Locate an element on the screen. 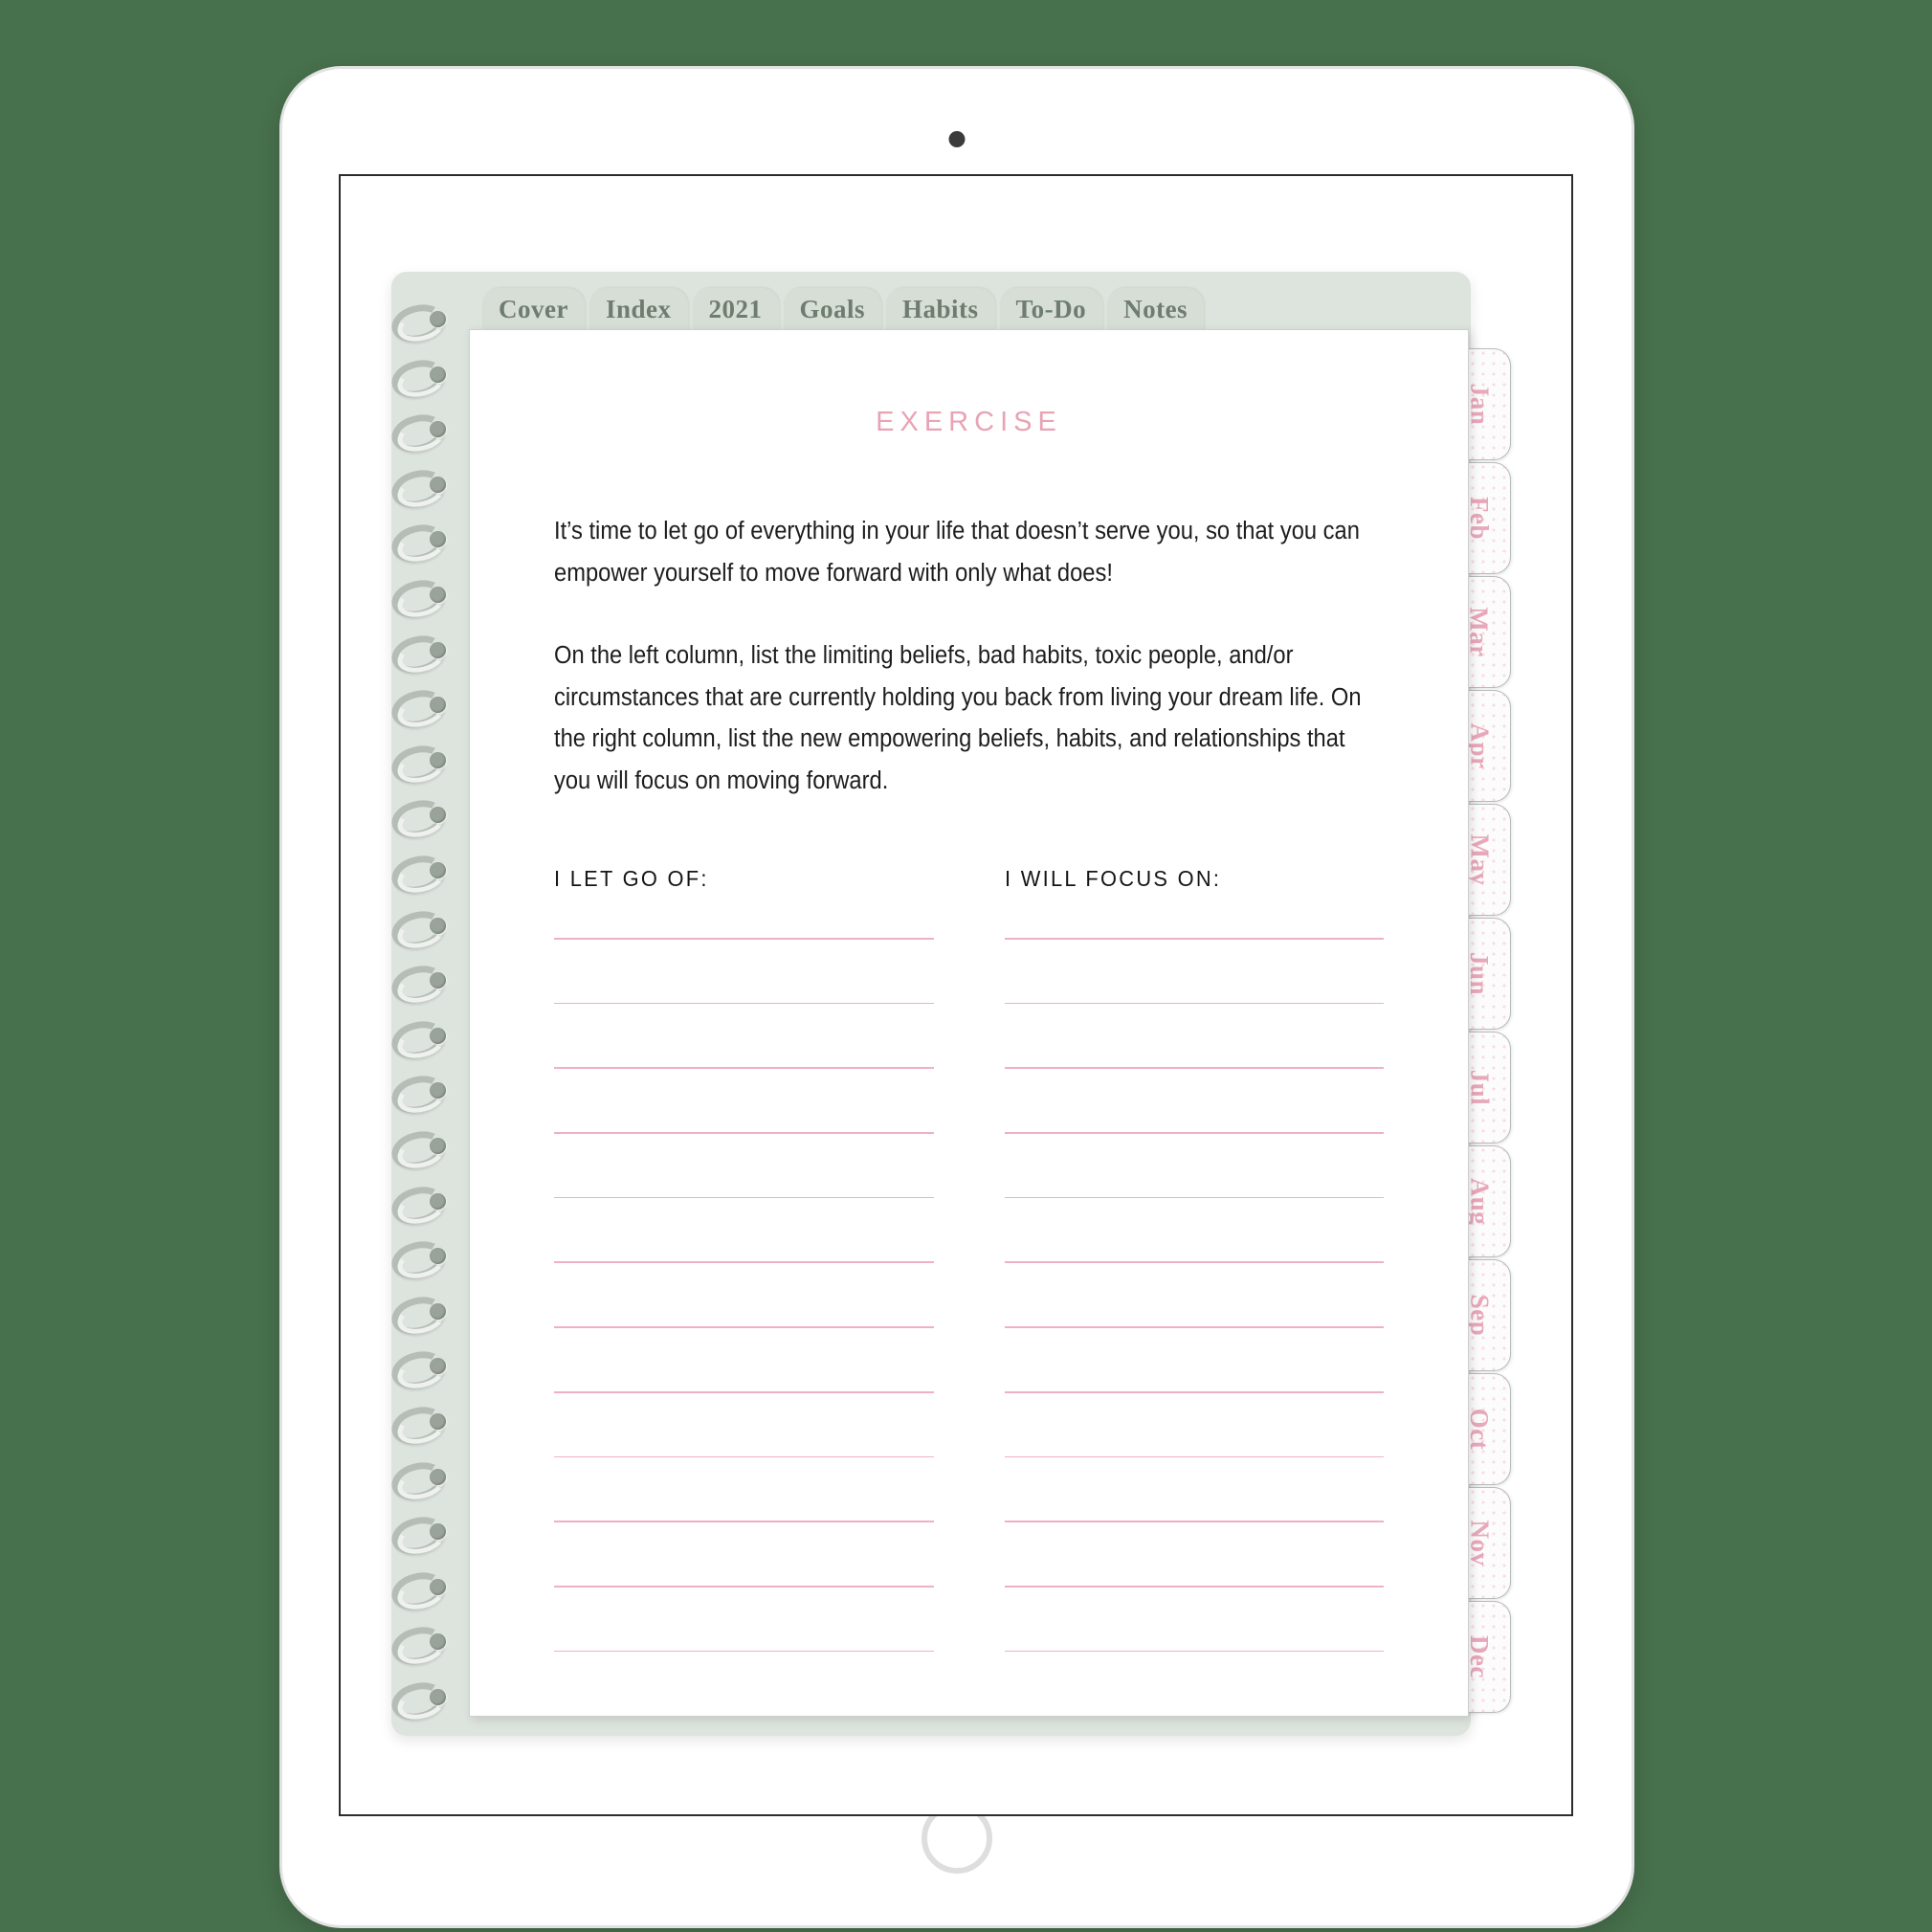 This screenshot has width=1932, height=1932. exercise-column-let-go-of: I LET GO OF: is located at coordinates (744, 1259).